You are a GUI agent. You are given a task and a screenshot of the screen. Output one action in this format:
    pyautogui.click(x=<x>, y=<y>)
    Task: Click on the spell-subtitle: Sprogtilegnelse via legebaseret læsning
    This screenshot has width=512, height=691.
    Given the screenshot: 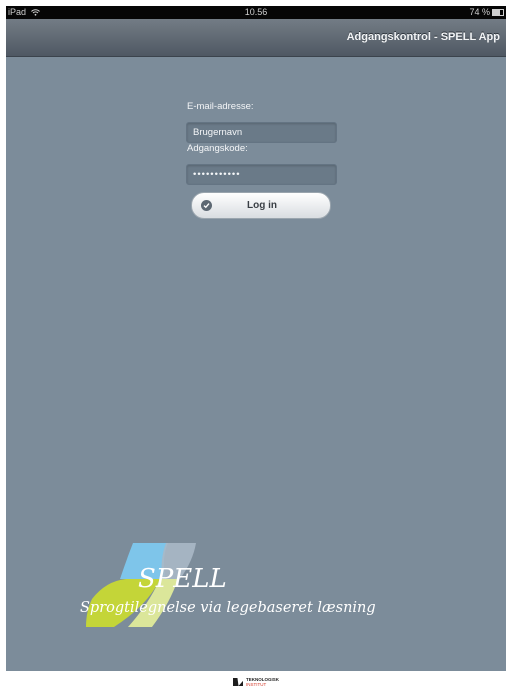 What is the action you would take?
    pyautogui.click(x=228, y=608)
    